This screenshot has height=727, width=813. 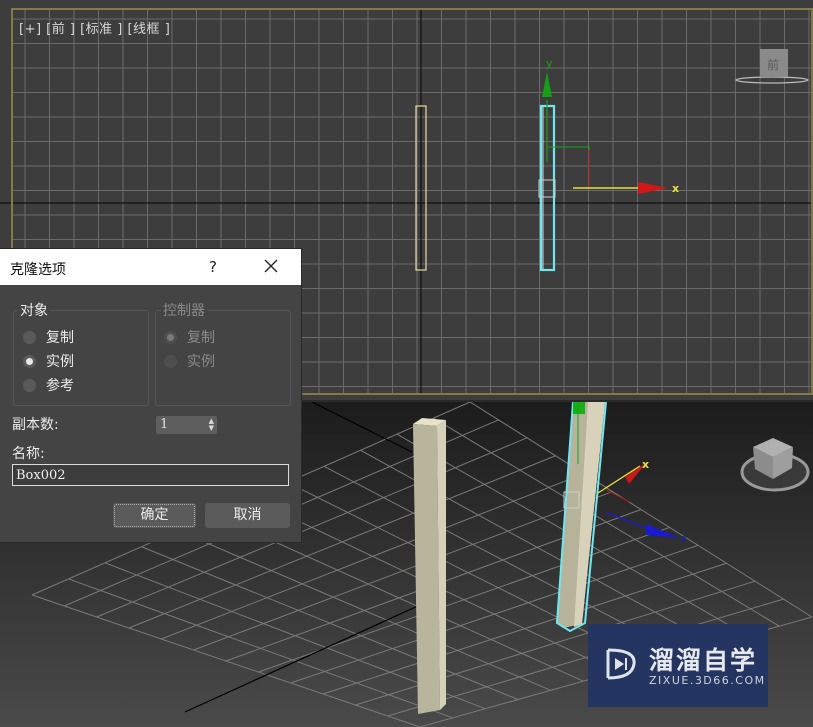 I want to click on gizmo-x-arrow-icon, so click(x=653, y=188).